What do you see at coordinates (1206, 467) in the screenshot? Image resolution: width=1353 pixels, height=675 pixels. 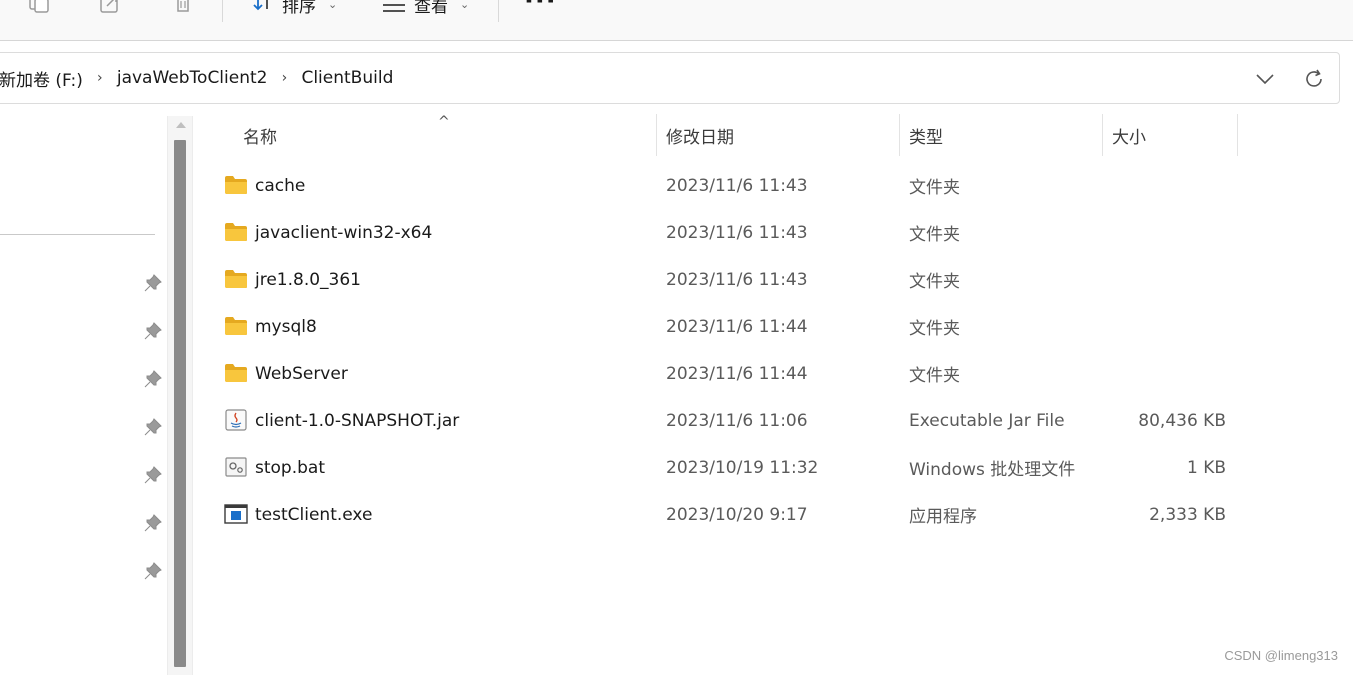 I see `file-size: 1 KB` at bounding box center [1206, 467].